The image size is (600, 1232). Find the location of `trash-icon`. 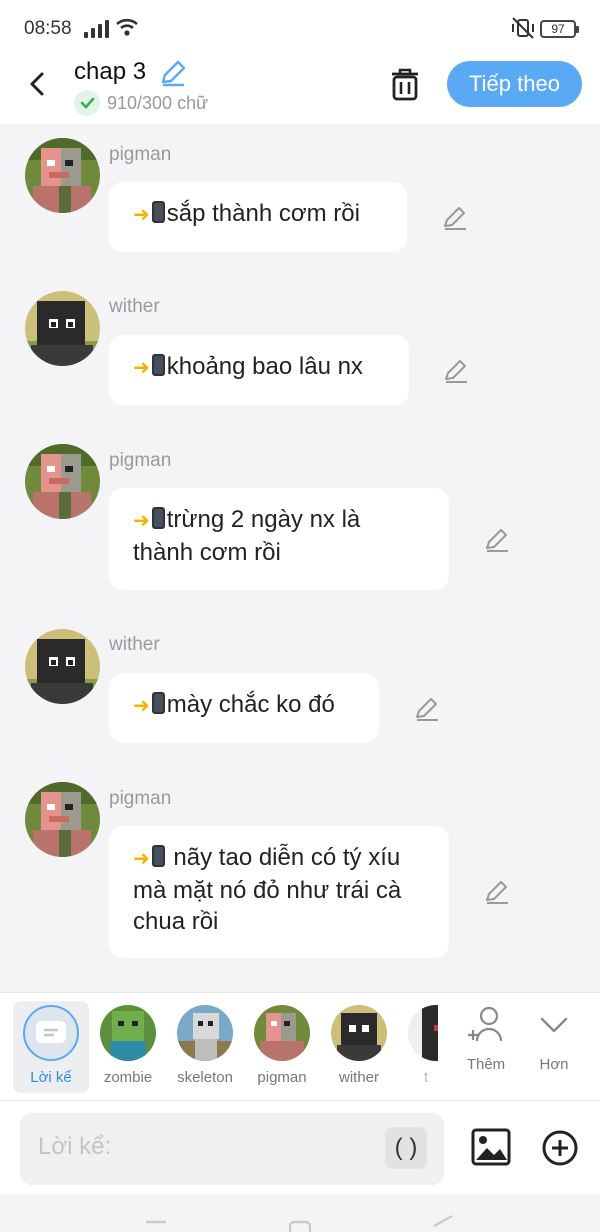

trash-icon is located at coordinates (405, 86).